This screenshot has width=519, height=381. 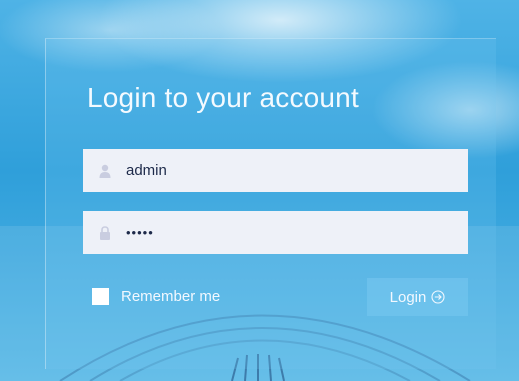 I want to click on login-button: Login, so click(x=417, y=297).